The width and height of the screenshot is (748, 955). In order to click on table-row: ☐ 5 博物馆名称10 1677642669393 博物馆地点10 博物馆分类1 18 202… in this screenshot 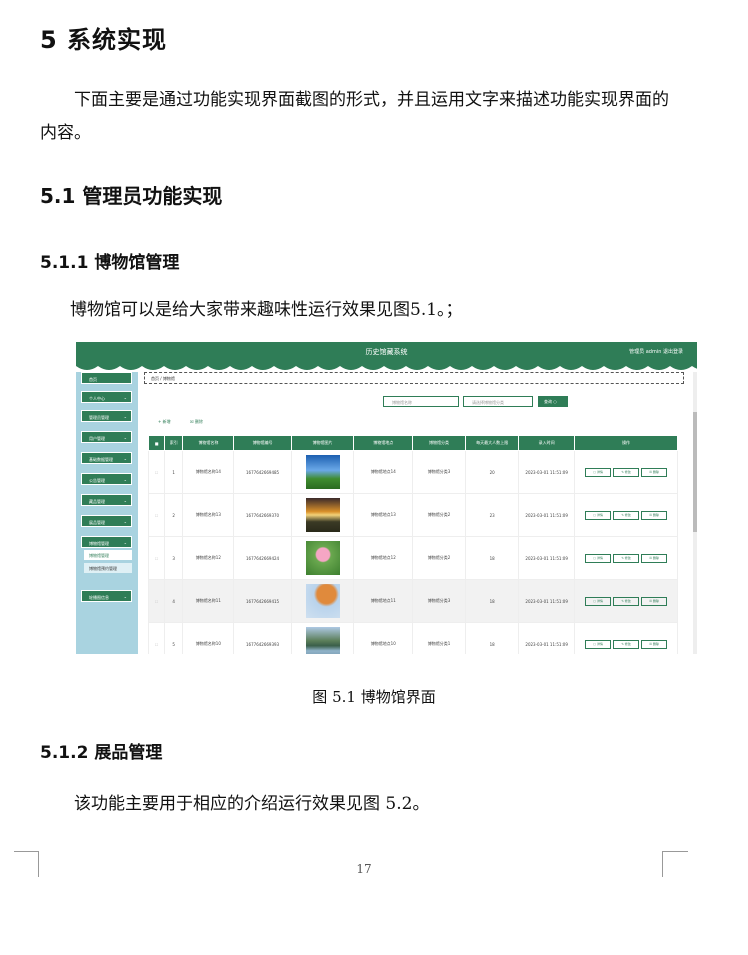, I will do `click(412, 638)`.